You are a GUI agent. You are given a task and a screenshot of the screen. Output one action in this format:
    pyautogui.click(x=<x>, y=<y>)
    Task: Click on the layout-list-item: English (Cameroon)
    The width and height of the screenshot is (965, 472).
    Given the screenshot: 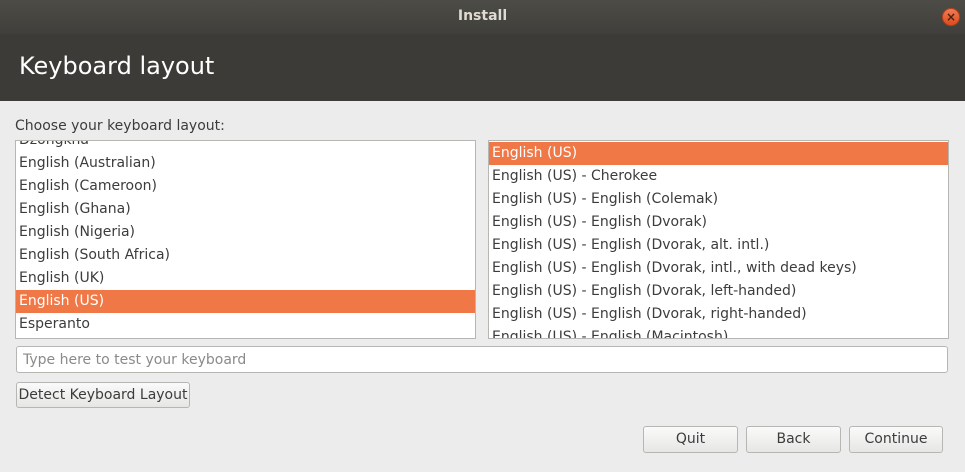 What is the action you would take?
    pyautogui.click(x=245, y=186)
    